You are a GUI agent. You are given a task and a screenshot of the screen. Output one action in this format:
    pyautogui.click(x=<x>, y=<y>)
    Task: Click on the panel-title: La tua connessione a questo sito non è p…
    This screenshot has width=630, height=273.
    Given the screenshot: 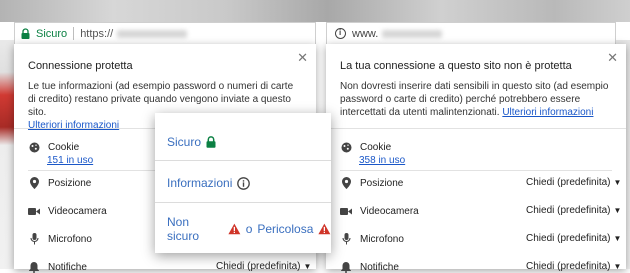 What is the action you would take?
    pyautogui.click(x=456, y=66)
    